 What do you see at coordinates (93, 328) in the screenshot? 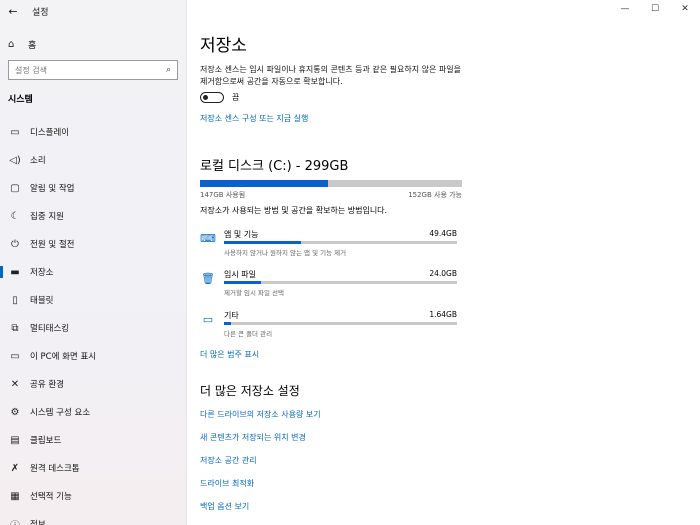
I see `sidebar-item-multitasking: ⧉ 멀티태스킹` at bounding box center [93, 328].